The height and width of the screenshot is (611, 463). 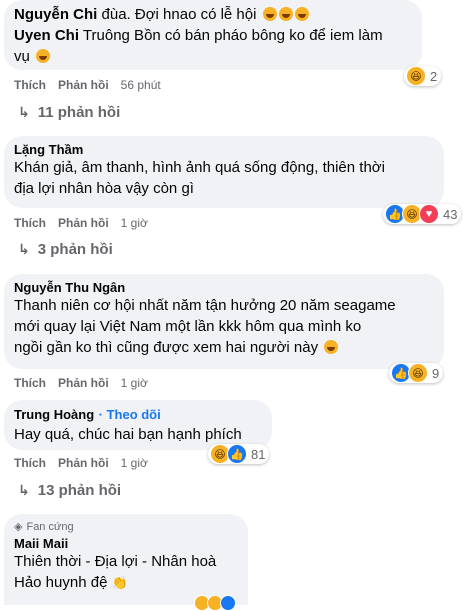 What do you see at coordinates (46, 35) in the screenshot?
I see `mentioned-user: Uyen Chi` at bounding box center [46, 35].